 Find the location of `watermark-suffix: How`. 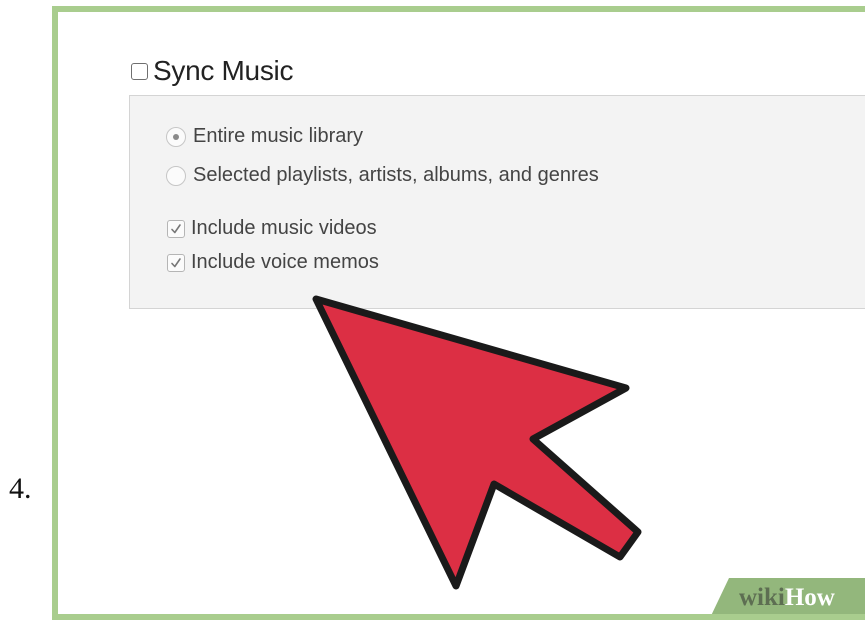

watermark-suffix: How is located at coordinates (809, 597).